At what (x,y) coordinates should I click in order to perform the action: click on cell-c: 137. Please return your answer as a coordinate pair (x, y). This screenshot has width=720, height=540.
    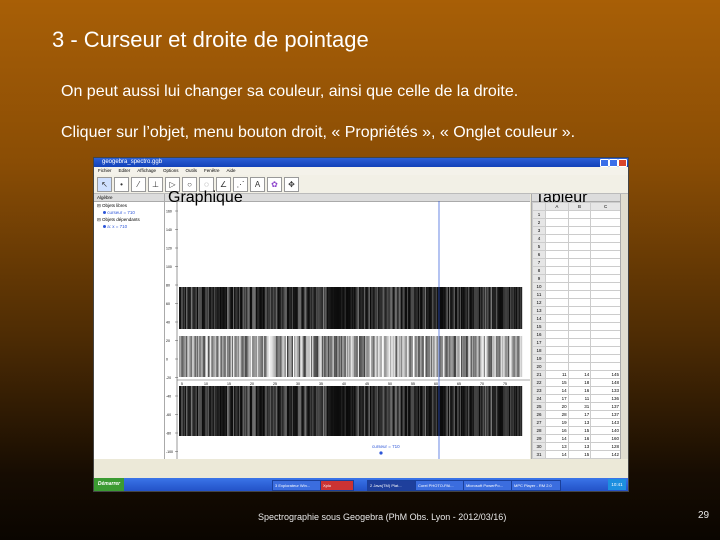
    Looking at the image, I should click on (605, 414).